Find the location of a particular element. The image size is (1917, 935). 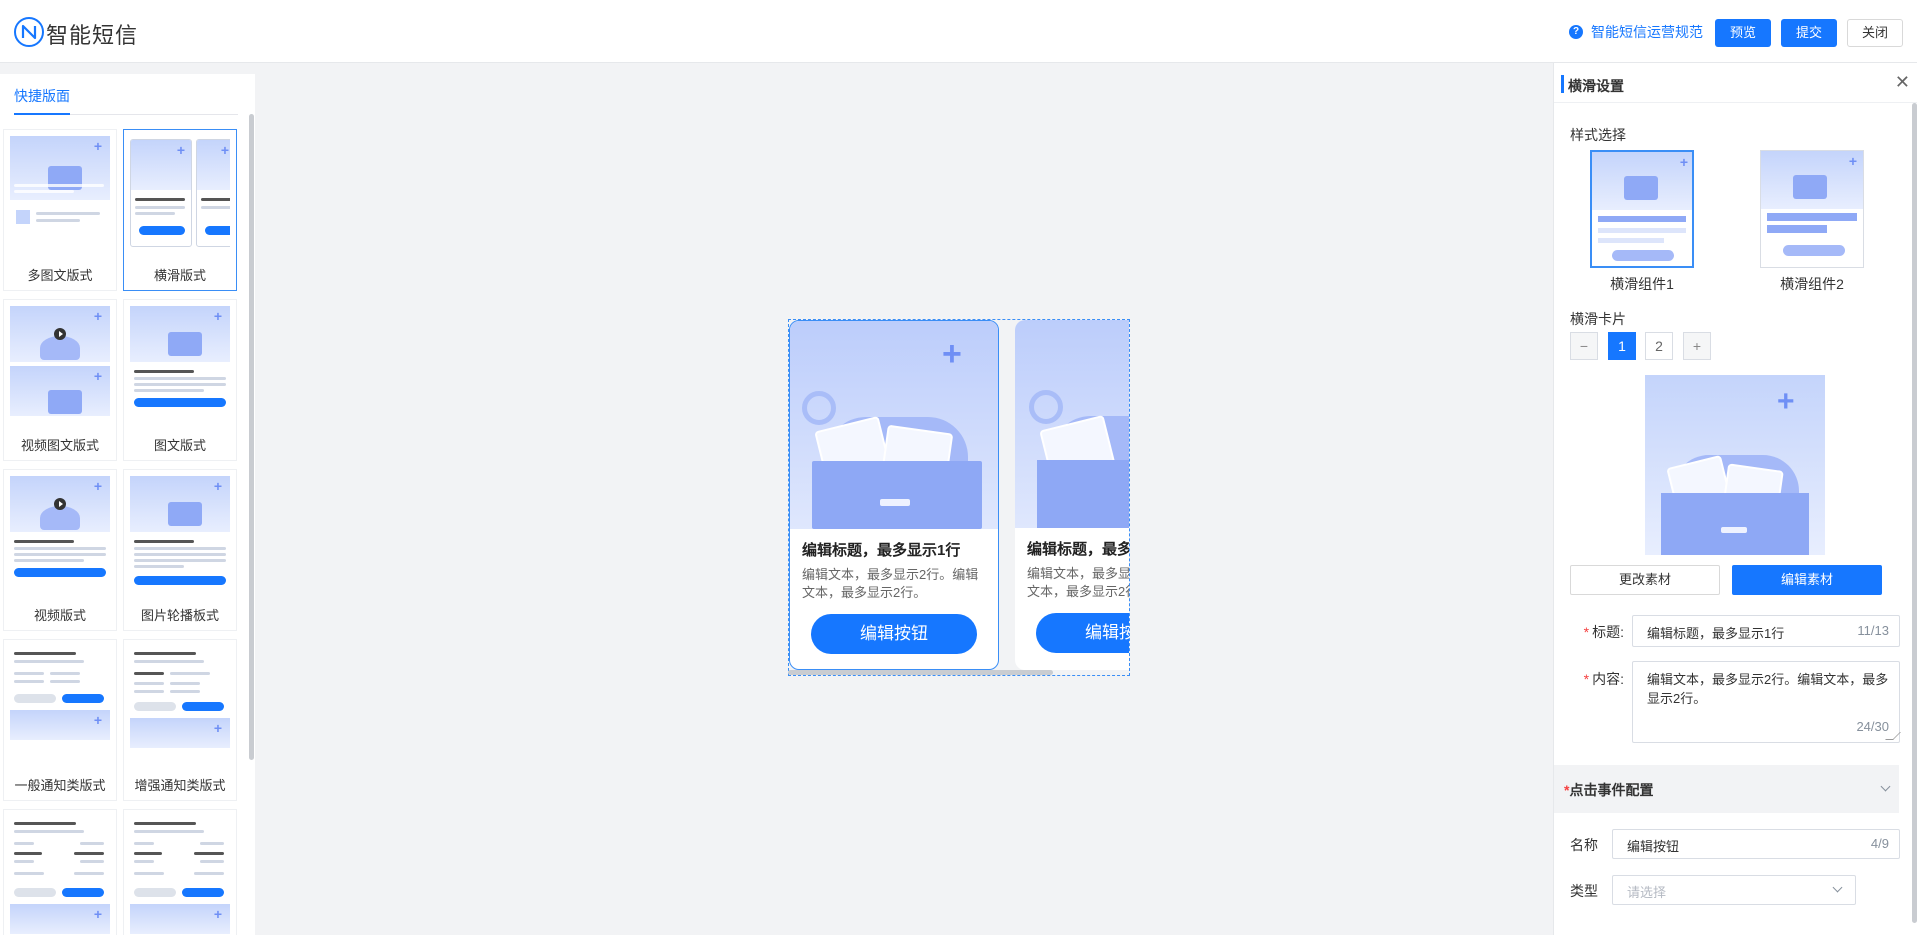

card-page-2: 2 is located at coordinates (1659, 346).